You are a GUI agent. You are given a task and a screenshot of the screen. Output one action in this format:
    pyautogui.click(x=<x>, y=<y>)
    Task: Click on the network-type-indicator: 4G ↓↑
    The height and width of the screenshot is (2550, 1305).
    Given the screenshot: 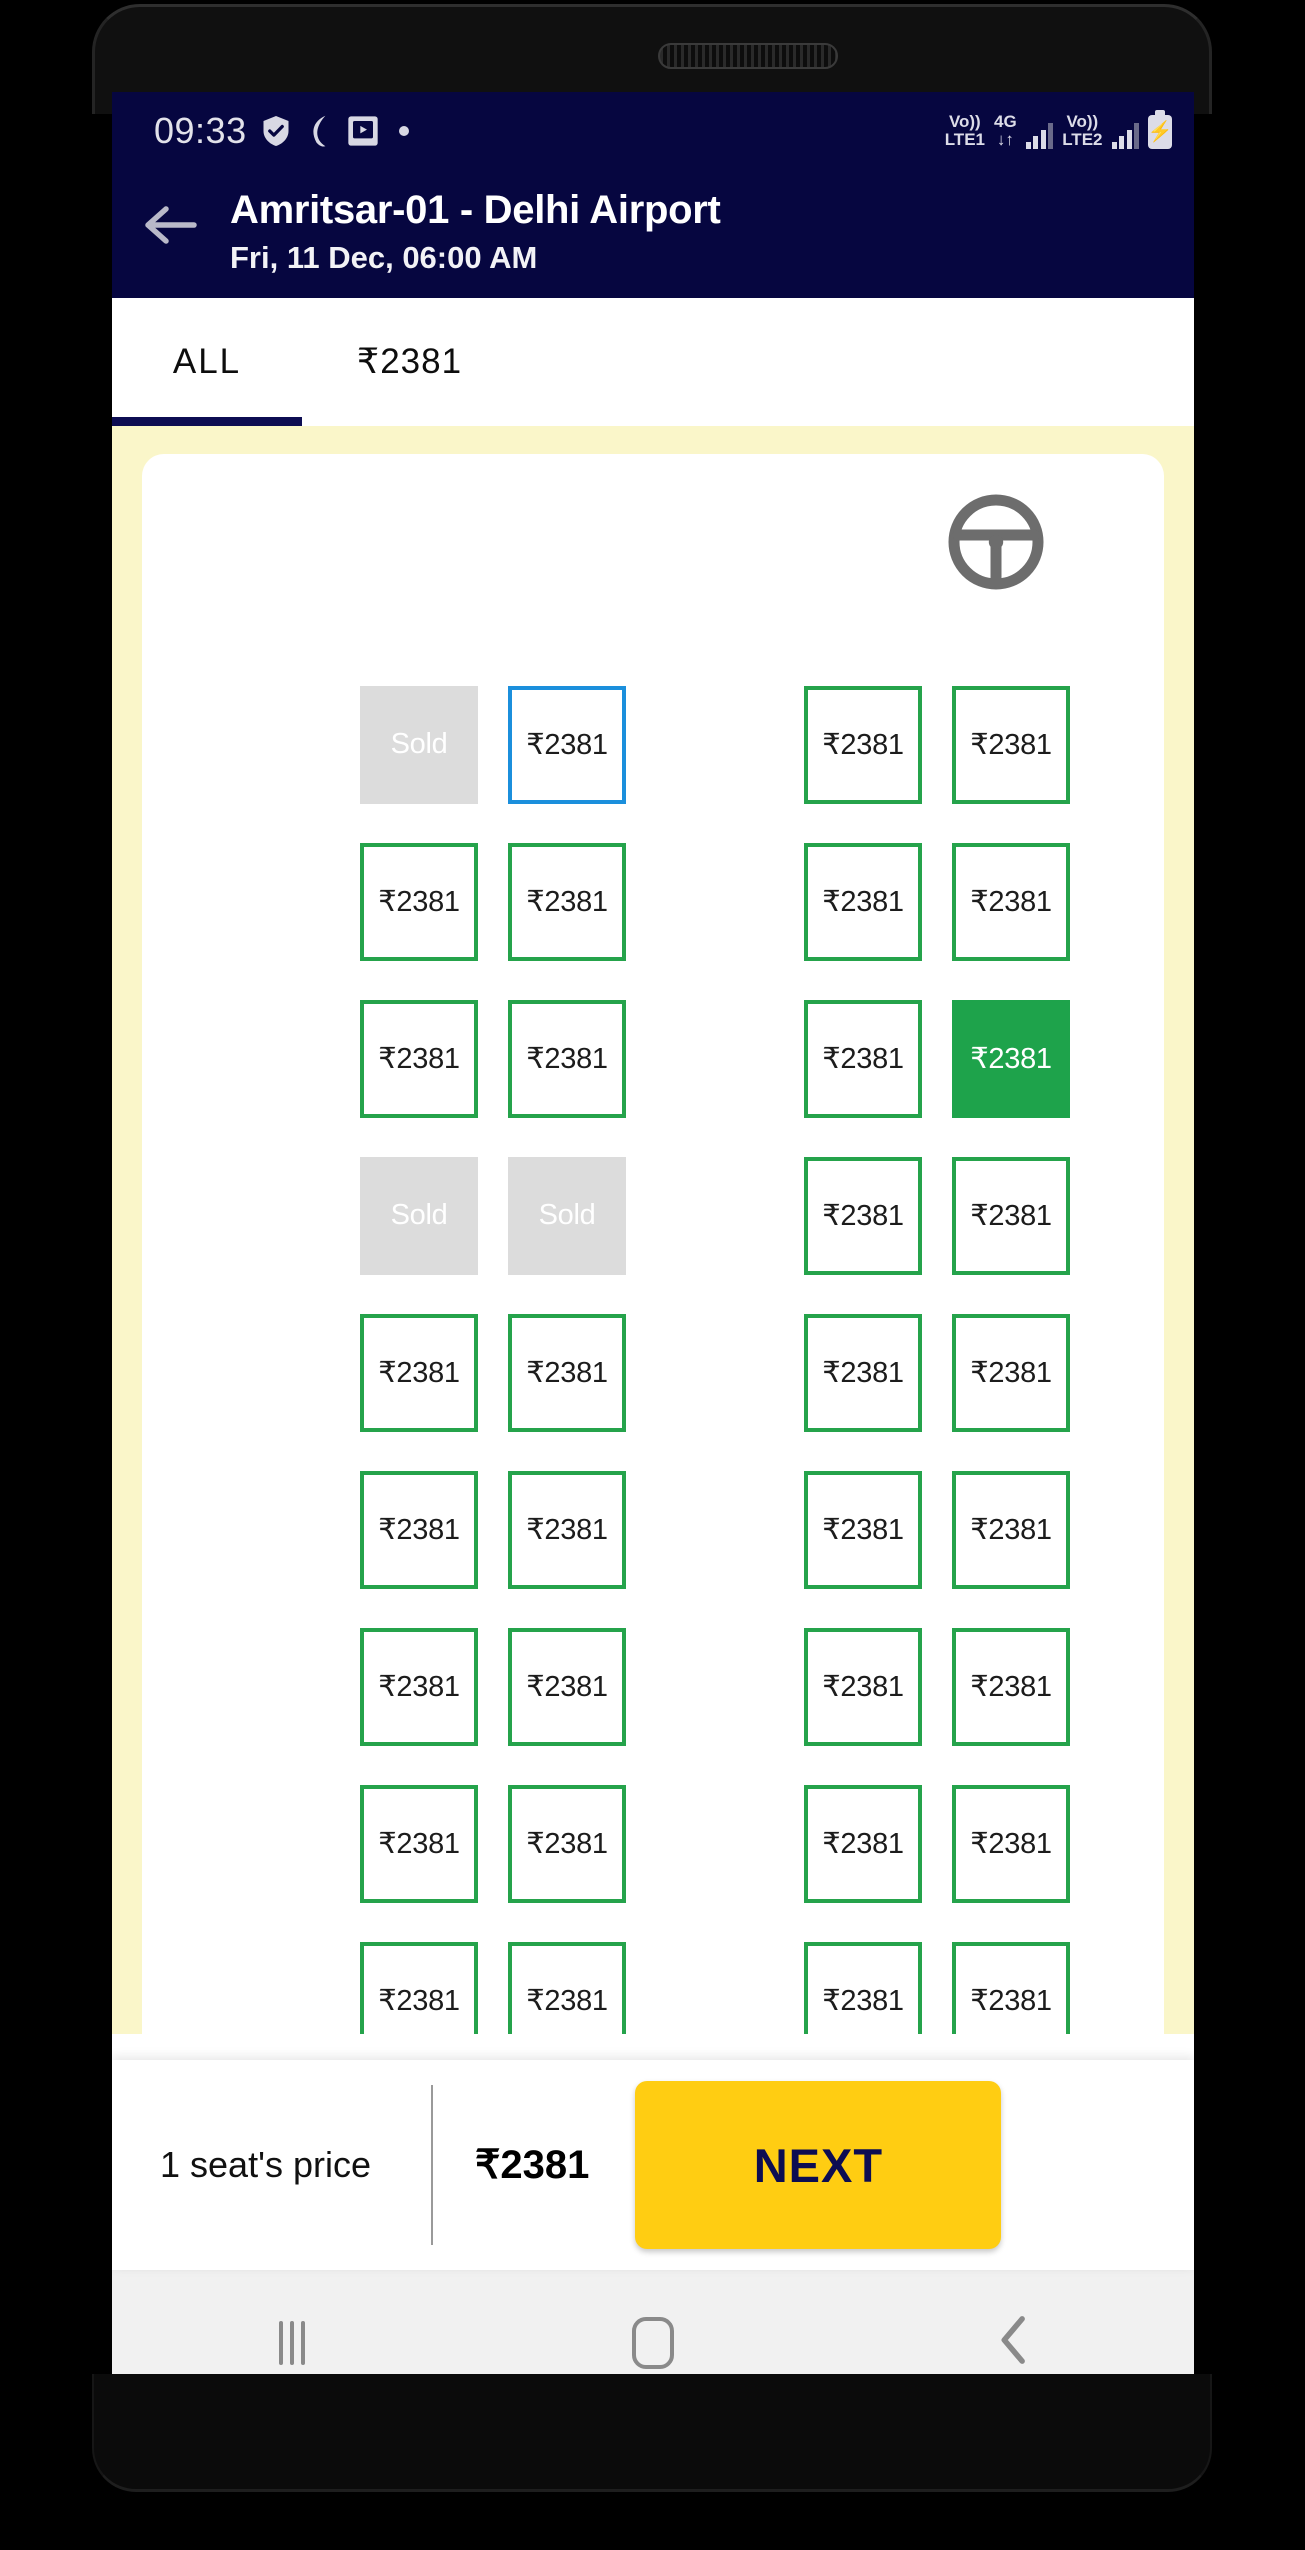 What is the action you would take?
    pyautogui.click(x=1005, y=131)
    